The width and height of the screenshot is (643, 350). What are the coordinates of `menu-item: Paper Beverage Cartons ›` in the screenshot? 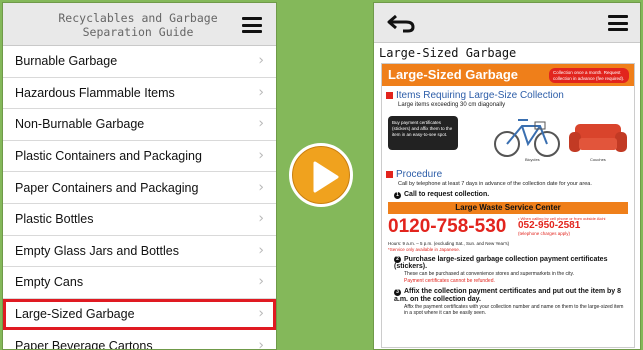 It's located at (139, 340).